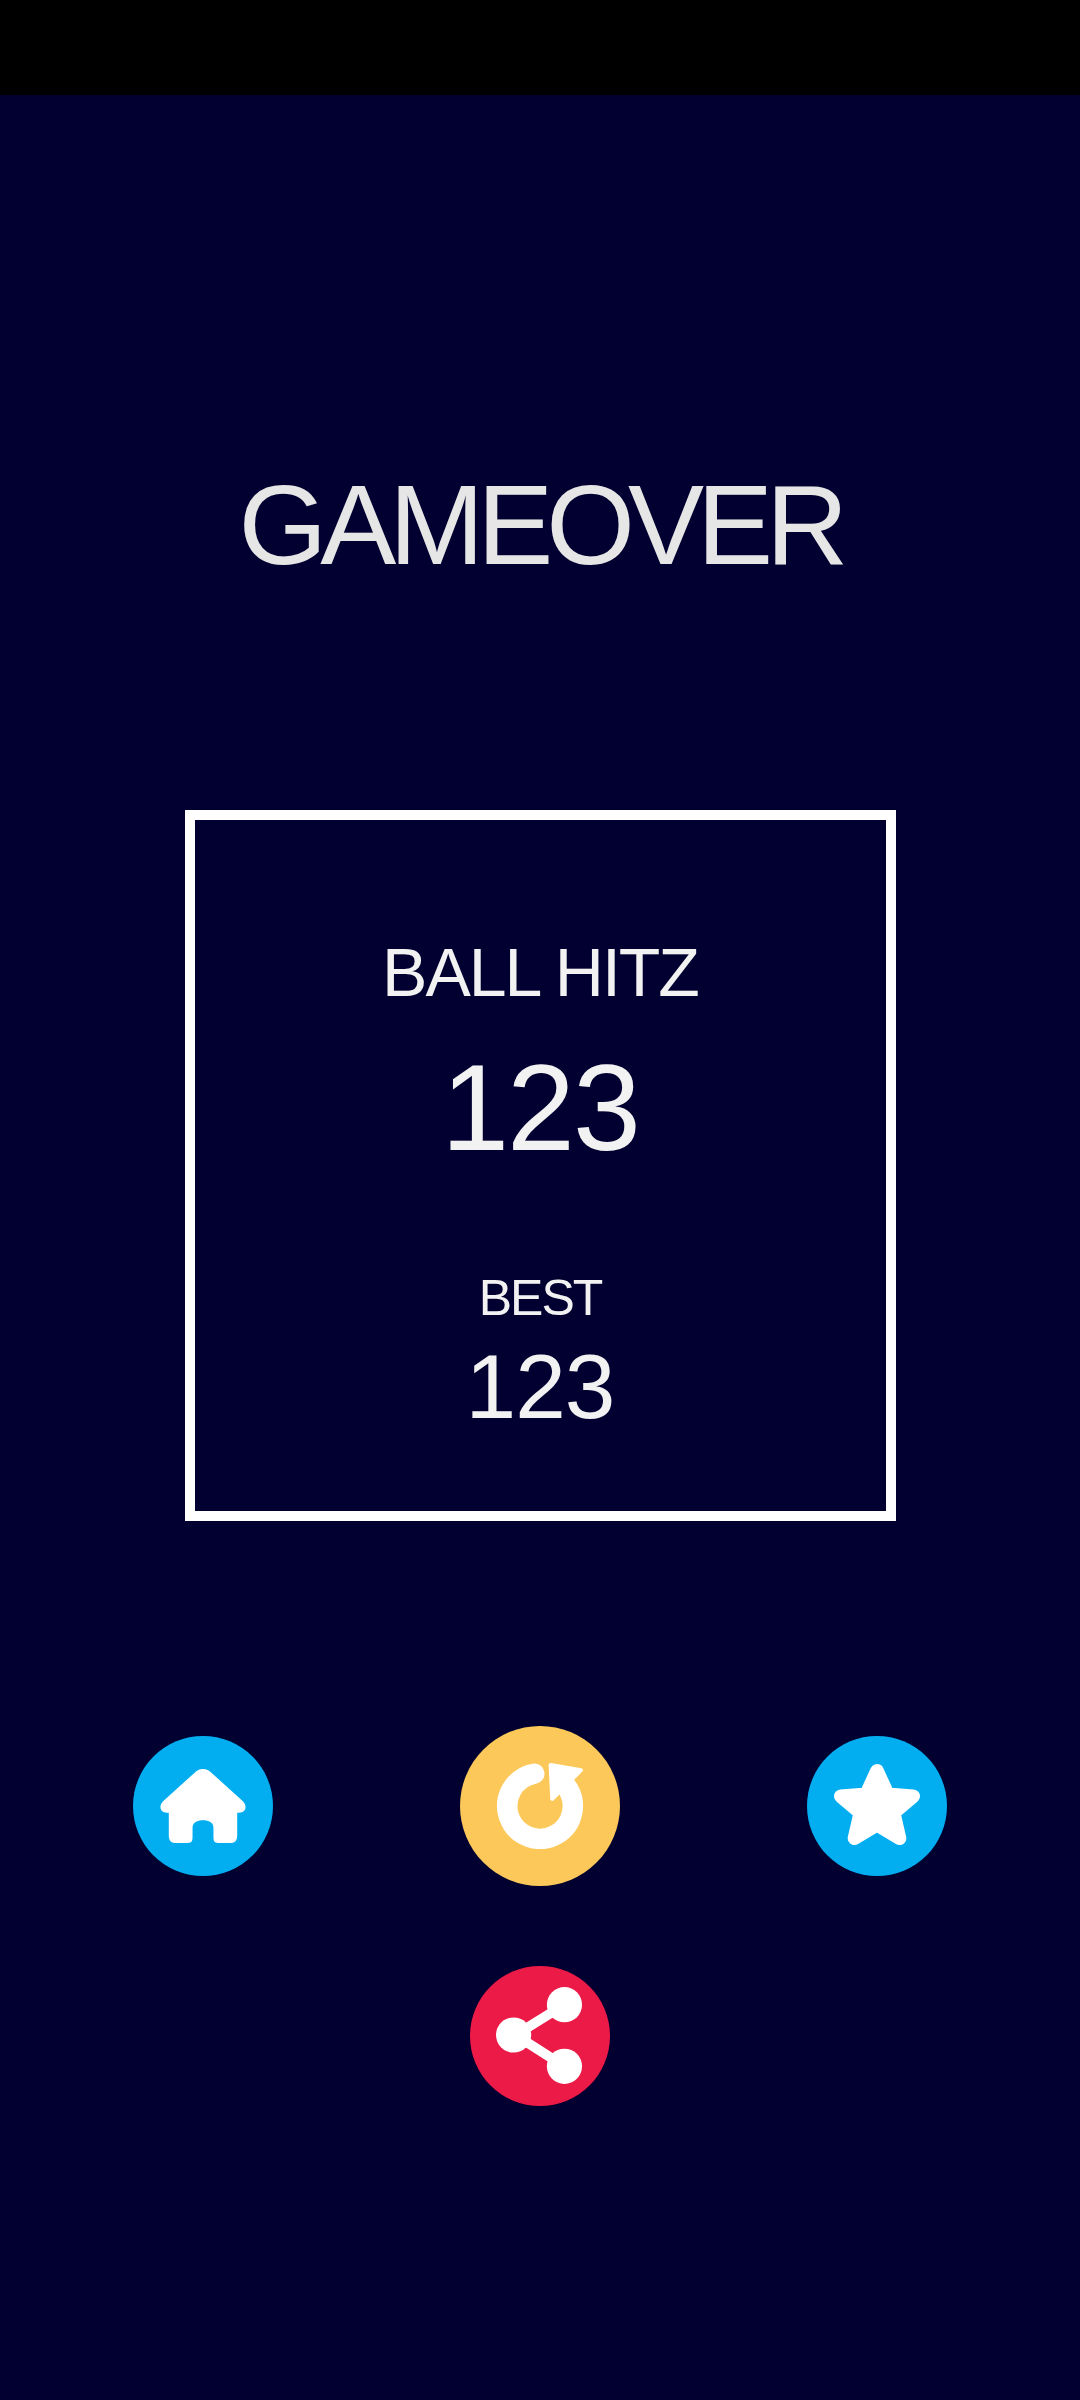 Image resolution: width=1080 pixels, height=2400 pixels. What do you see at coordinates (540, 1108) in the screenshot?
I see `score-value: 123` at bounding box center [540, 1108].